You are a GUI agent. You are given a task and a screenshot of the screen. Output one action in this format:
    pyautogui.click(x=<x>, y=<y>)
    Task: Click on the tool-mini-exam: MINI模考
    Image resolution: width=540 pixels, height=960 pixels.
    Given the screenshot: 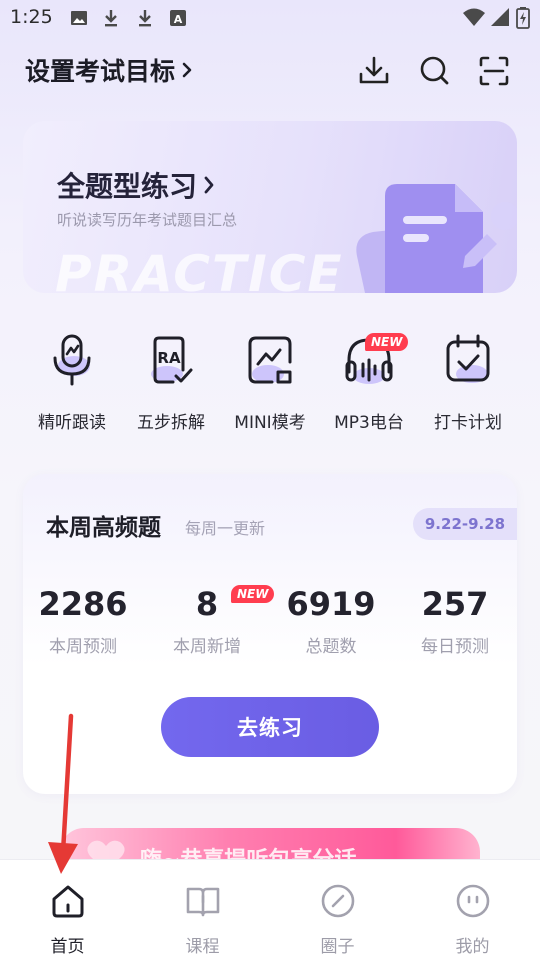 What is the action you would take?
    pyautogui.click(x=270, y=382)
    